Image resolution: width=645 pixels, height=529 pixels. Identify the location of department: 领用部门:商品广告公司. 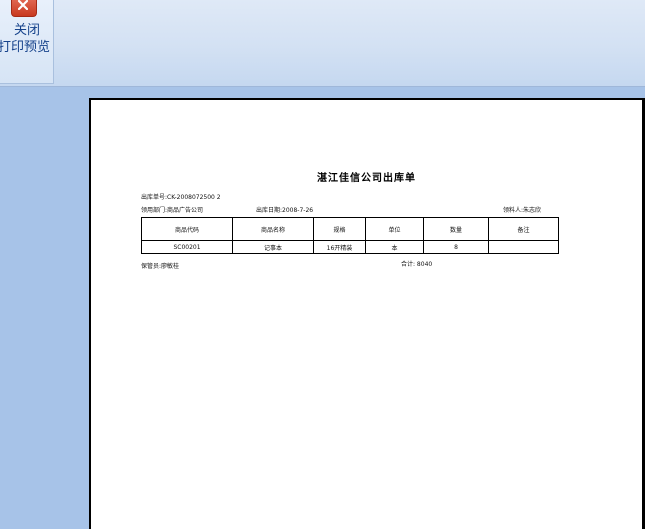
(172, 210).